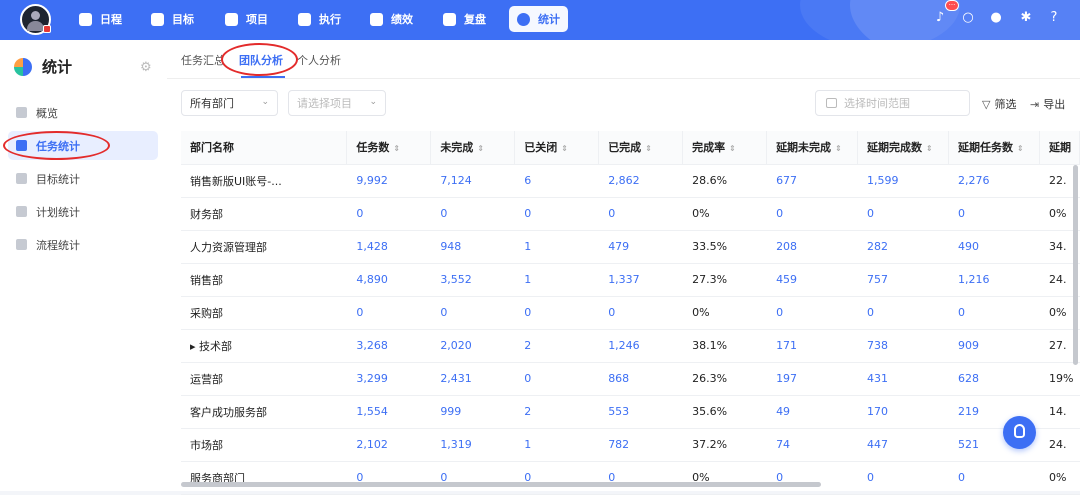 This screenshot has width=1080, height=495. I want to click on help-bulb-button, so click(1019, 432).